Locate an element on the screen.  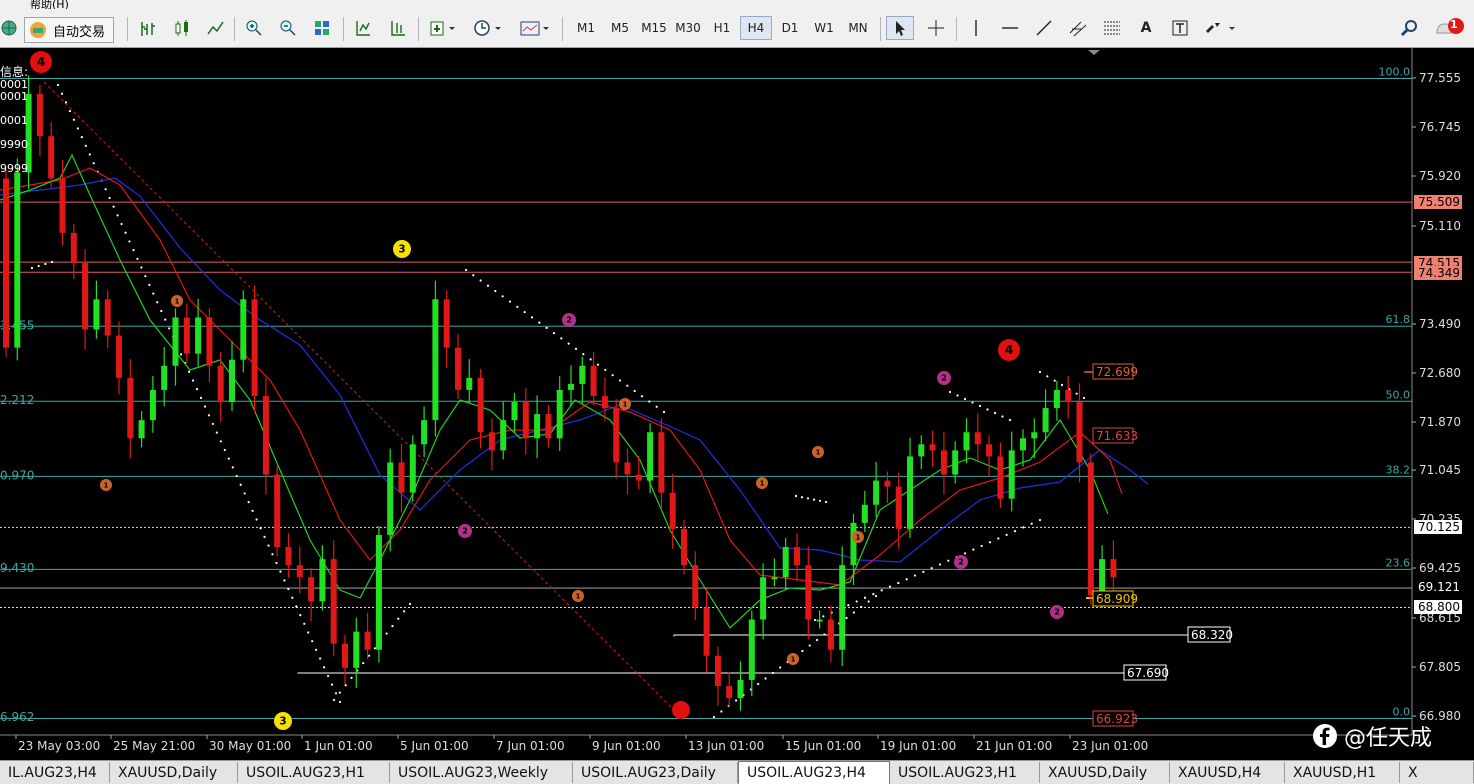
templates-dropdown-icon is located at coordinates (535, 28).